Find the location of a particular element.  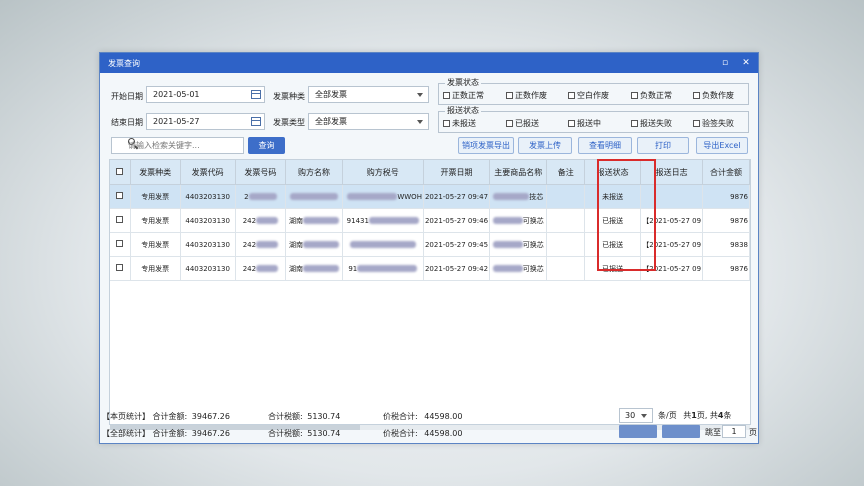

checkbox-report-status-1: 未报送 is located at coordinates (459, 124).